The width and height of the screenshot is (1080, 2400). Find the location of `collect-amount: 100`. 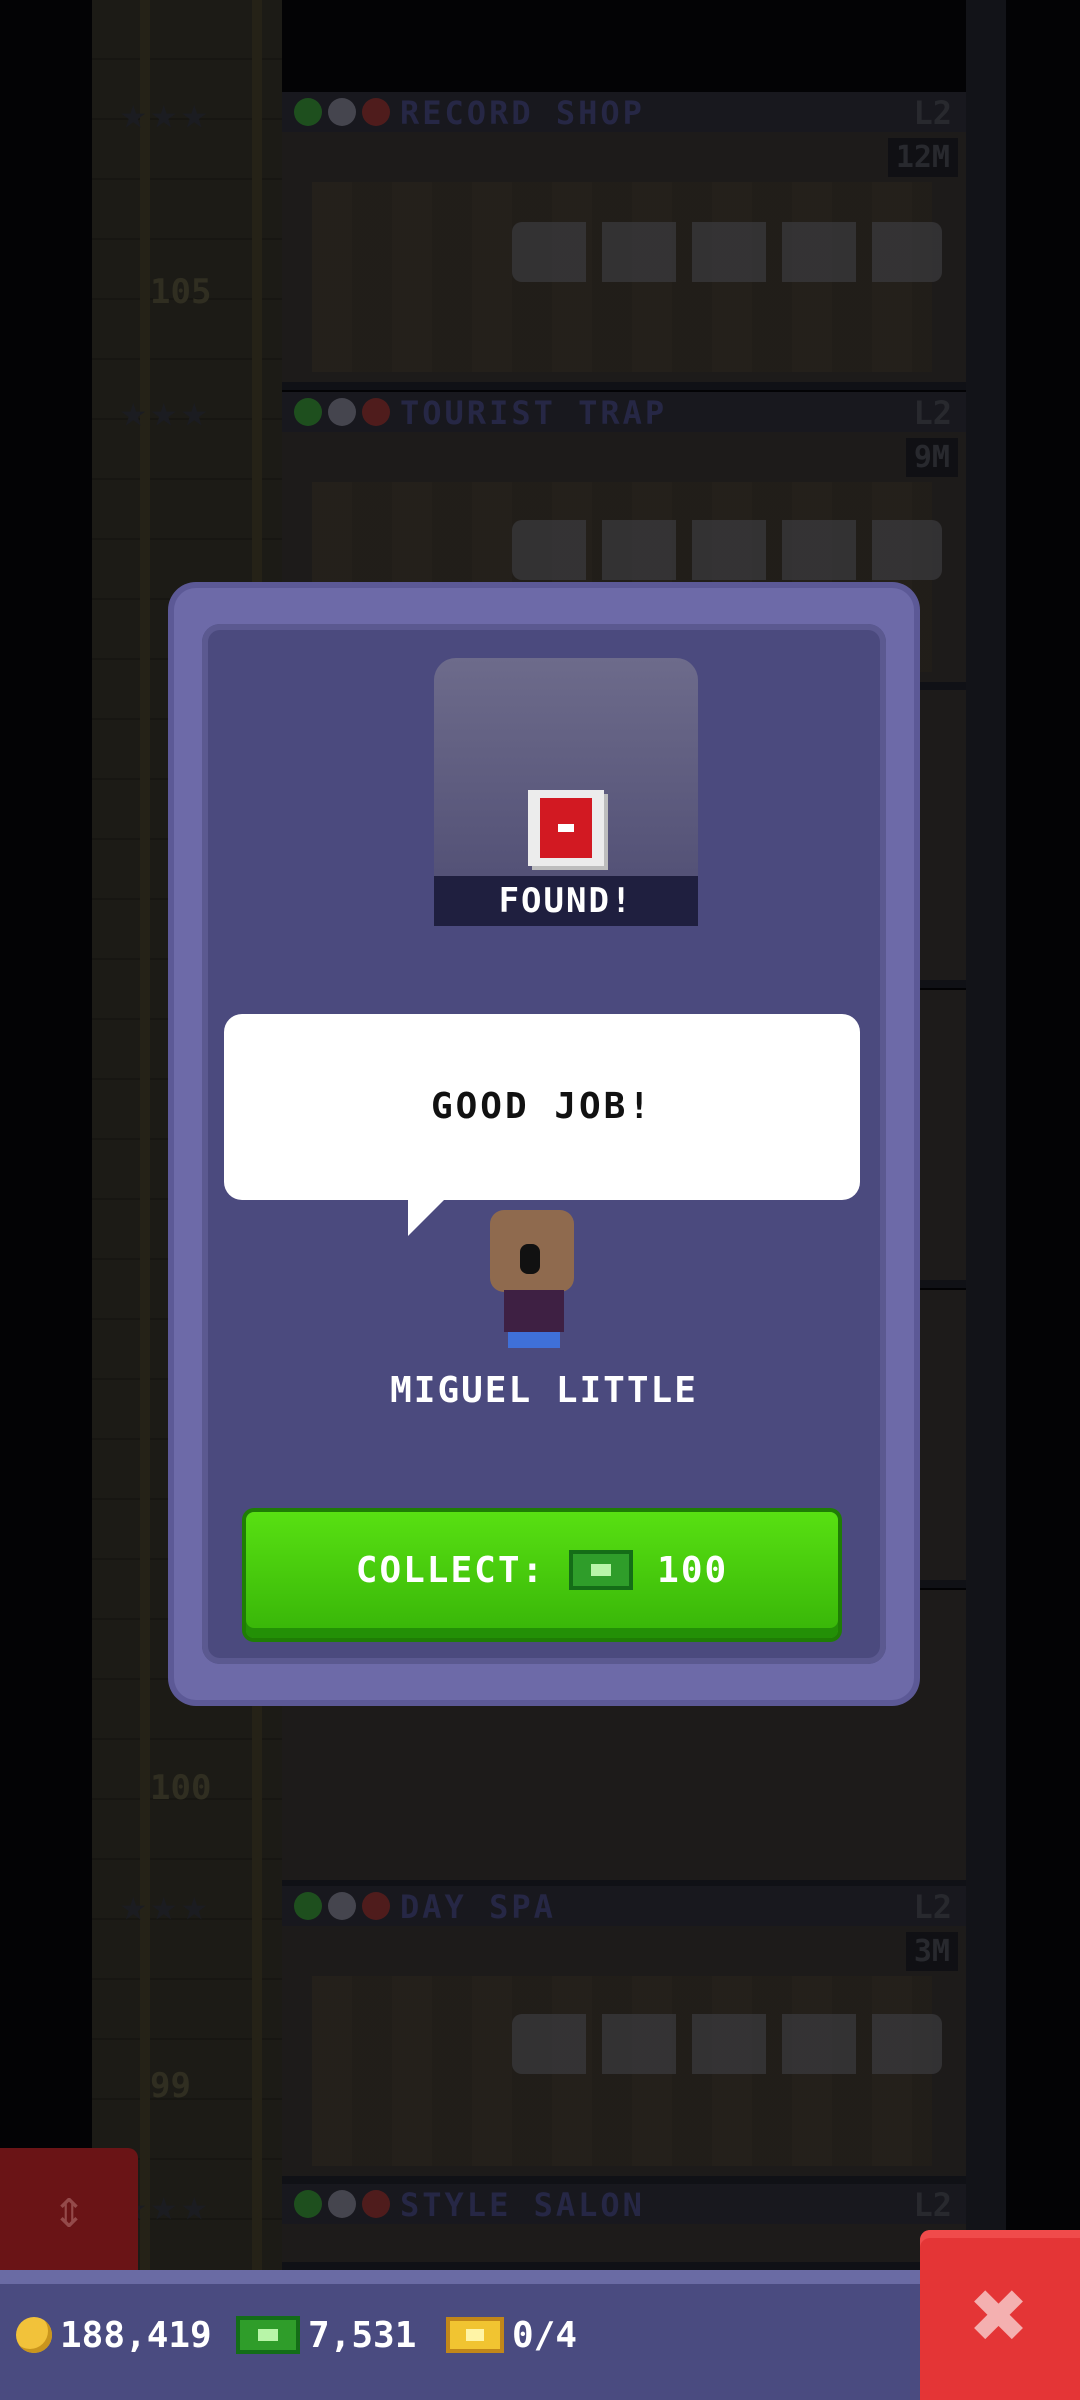

collect-amount: 100 is located at coordinates (693, 1570).